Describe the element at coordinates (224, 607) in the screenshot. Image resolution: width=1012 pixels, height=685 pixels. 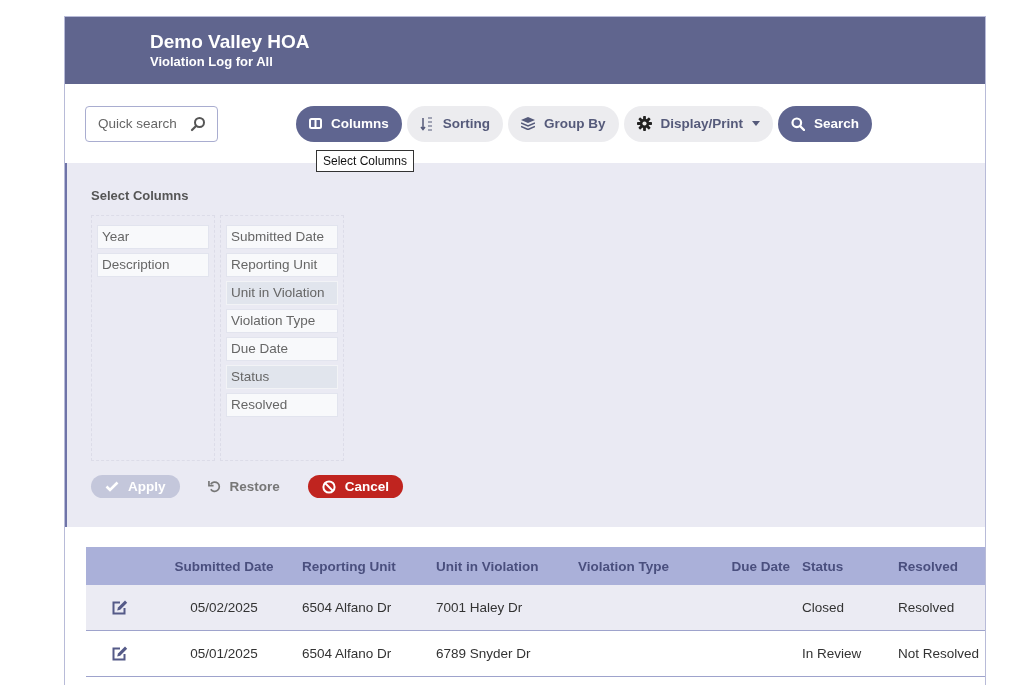
I see `table-cell: 05/02/2025` at that location.